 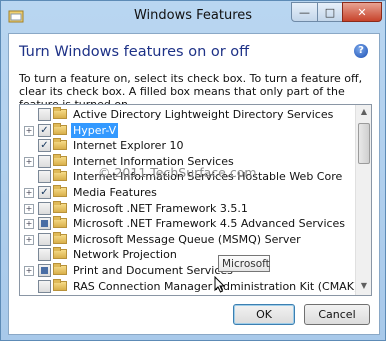 What do you see at coordinates (330, 12) in the screenshot?
I see `maximize-button: □` at bounding box center [330, 12].